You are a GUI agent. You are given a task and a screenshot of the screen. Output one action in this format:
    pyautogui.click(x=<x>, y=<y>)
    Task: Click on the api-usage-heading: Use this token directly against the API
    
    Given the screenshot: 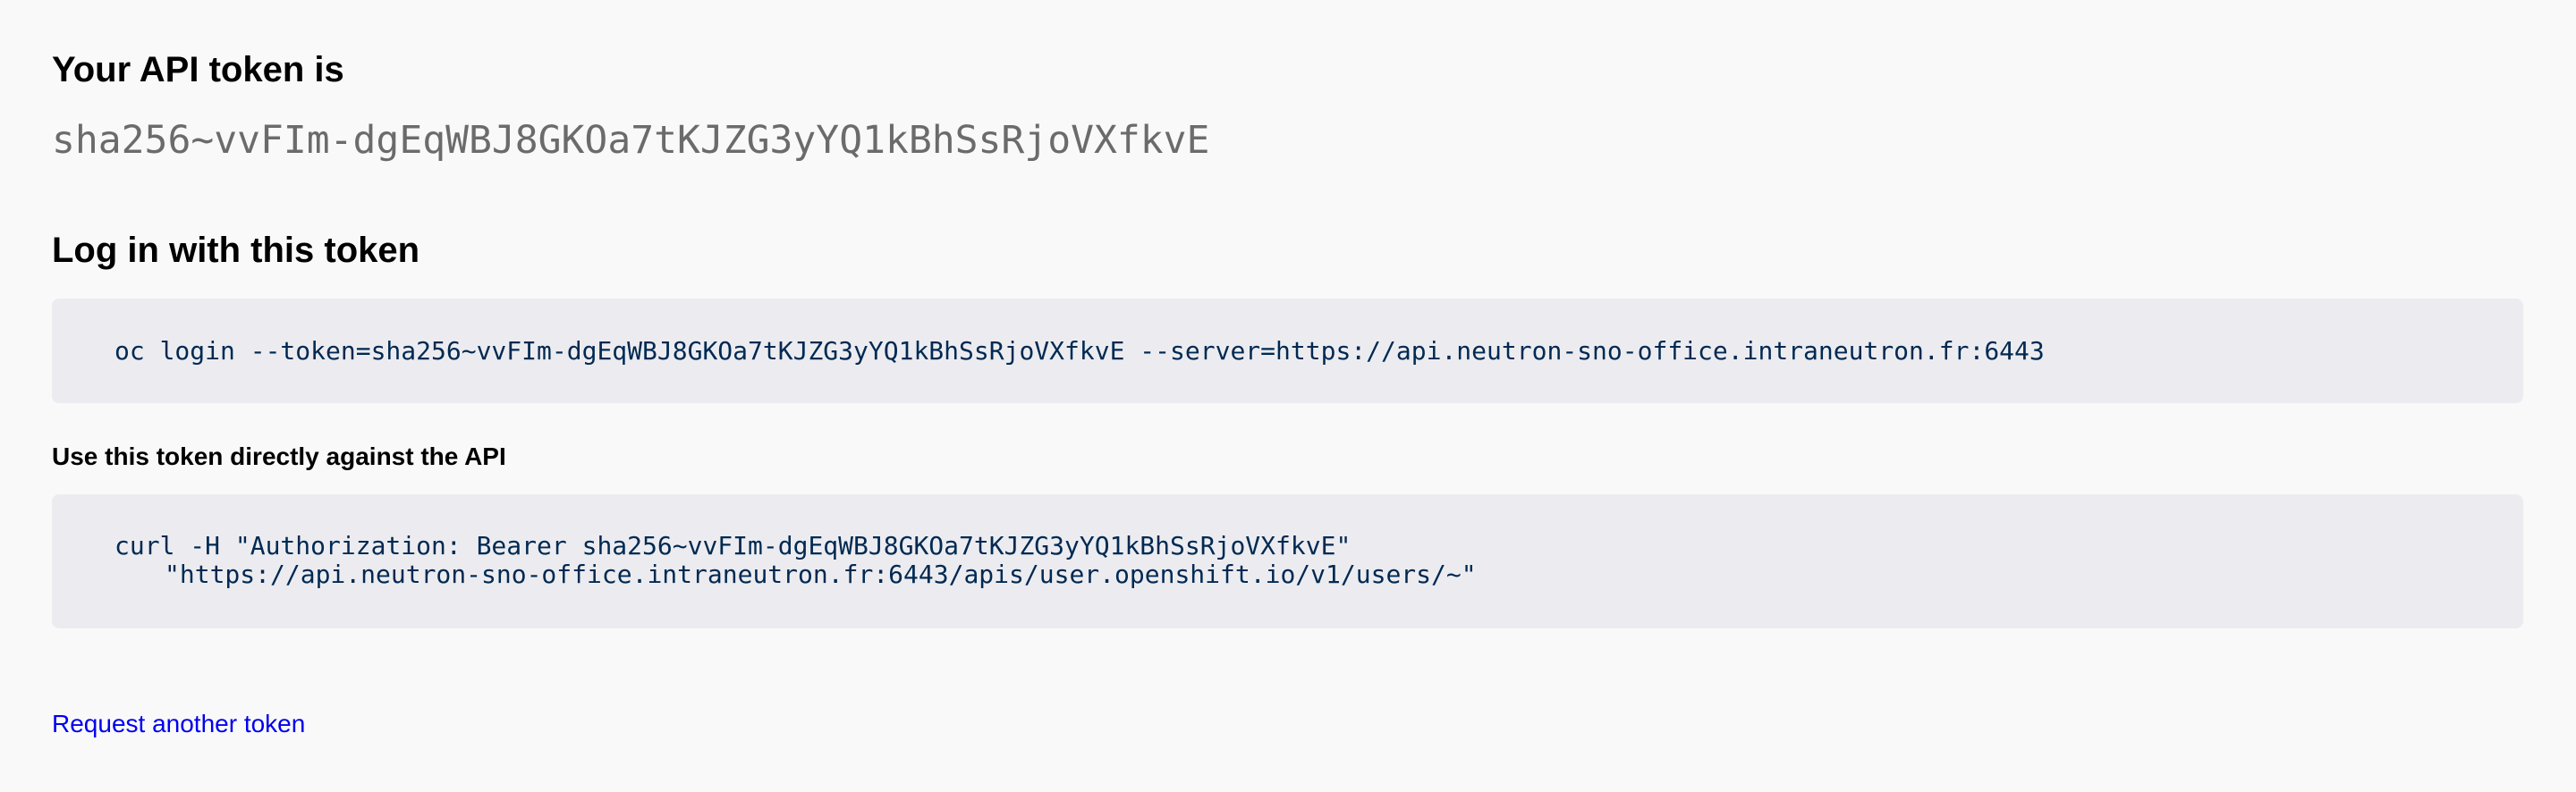 What is the action you would take?
    pyautogui.click(x=279, y=456)
    